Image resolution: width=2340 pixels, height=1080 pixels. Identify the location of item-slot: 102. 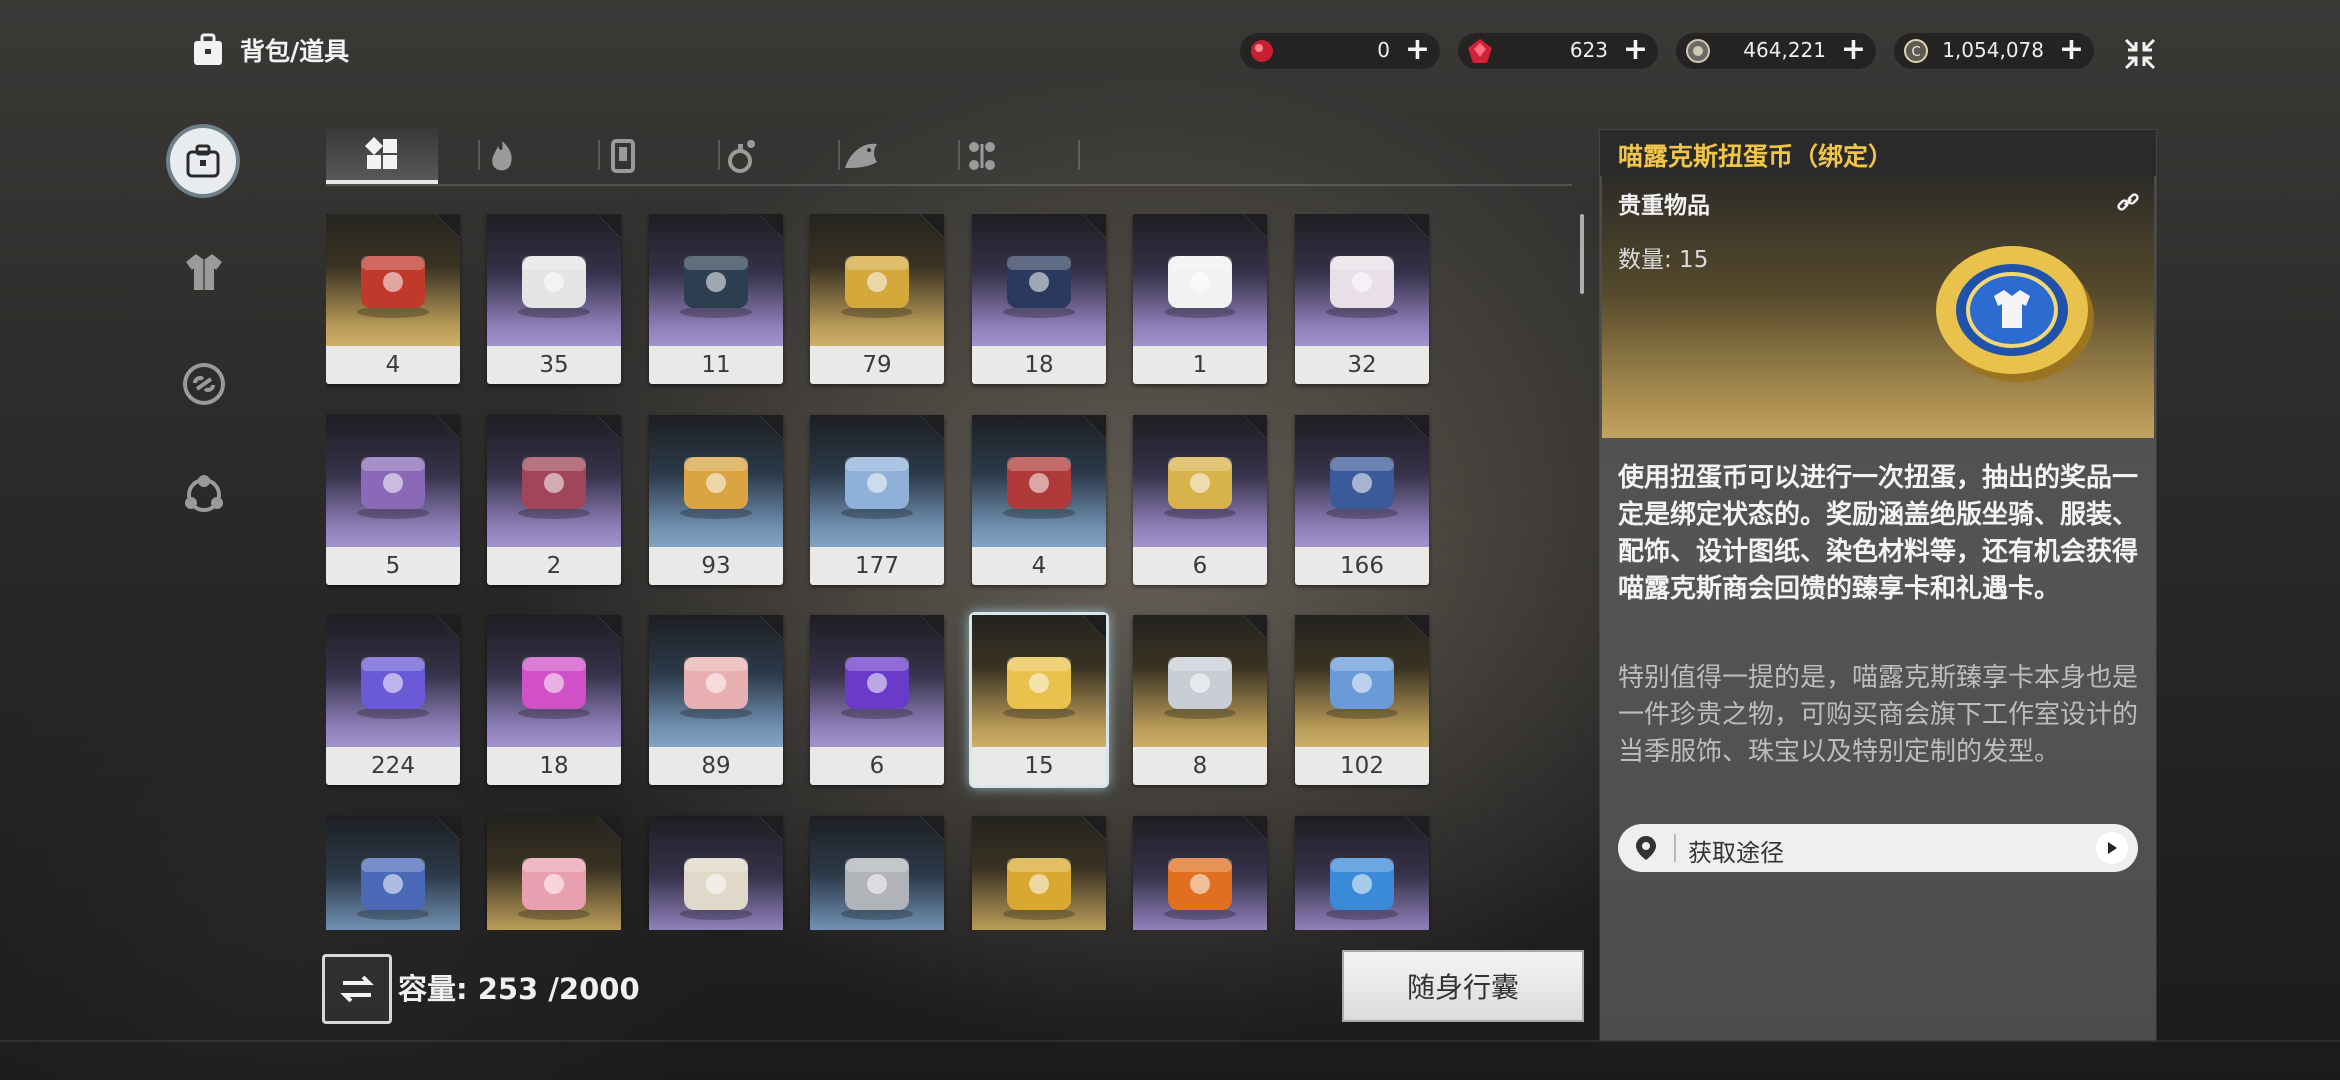
(1362, 700).